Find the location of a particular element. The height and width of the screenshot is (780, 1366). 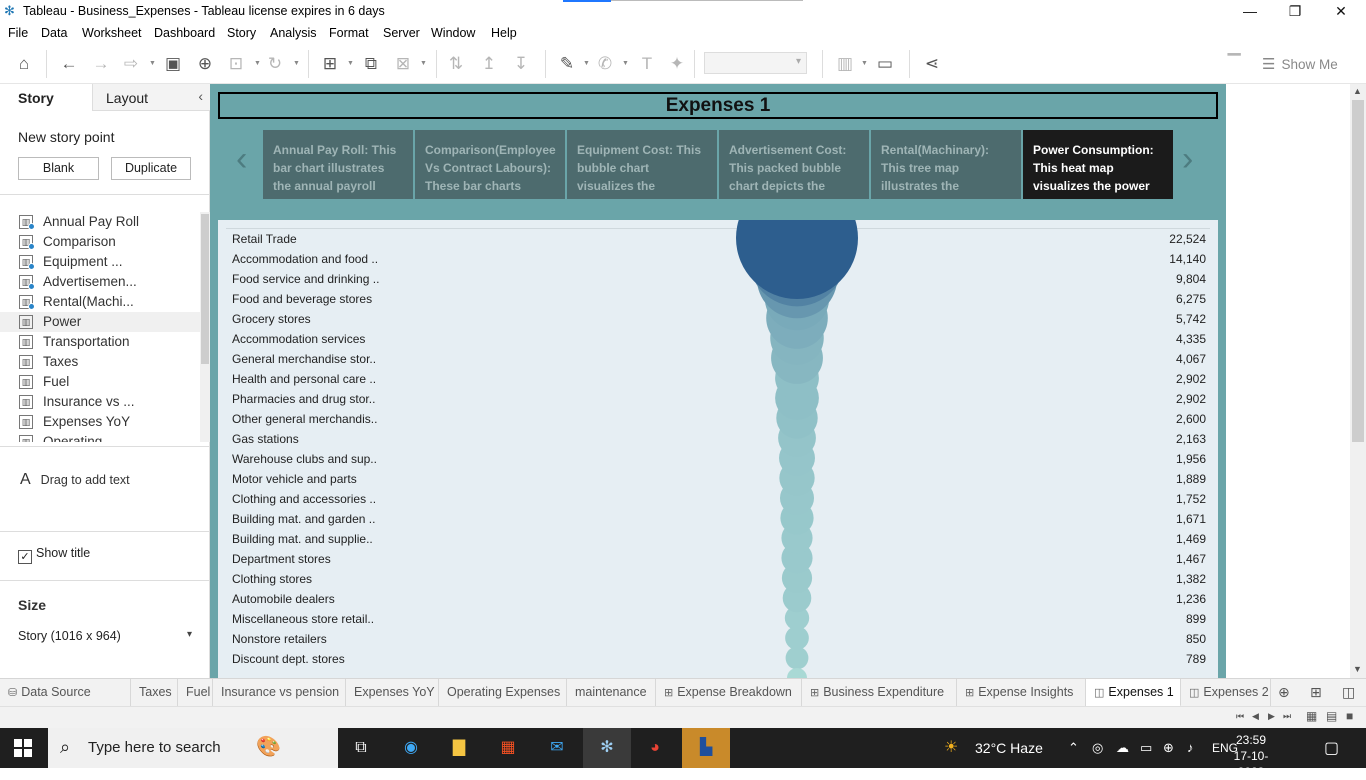

redo-icon: → is located at coordinates (101, 64).